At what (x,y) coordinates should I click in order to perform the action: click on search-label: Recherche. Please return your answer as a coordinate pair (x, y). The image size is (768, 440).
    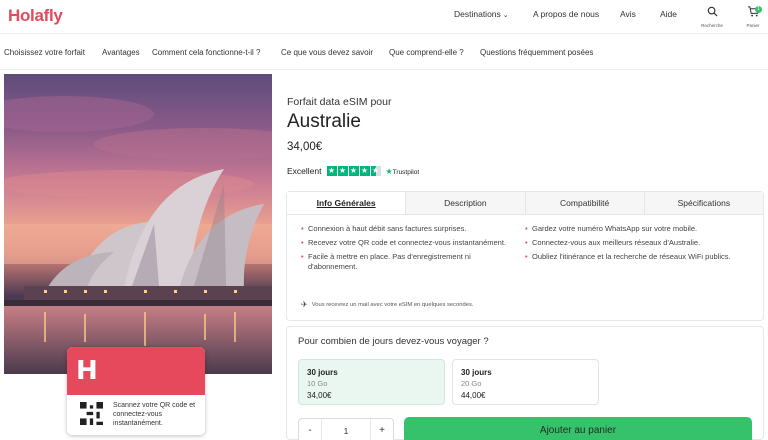
    Looking at the image, I should click on (712, 25).